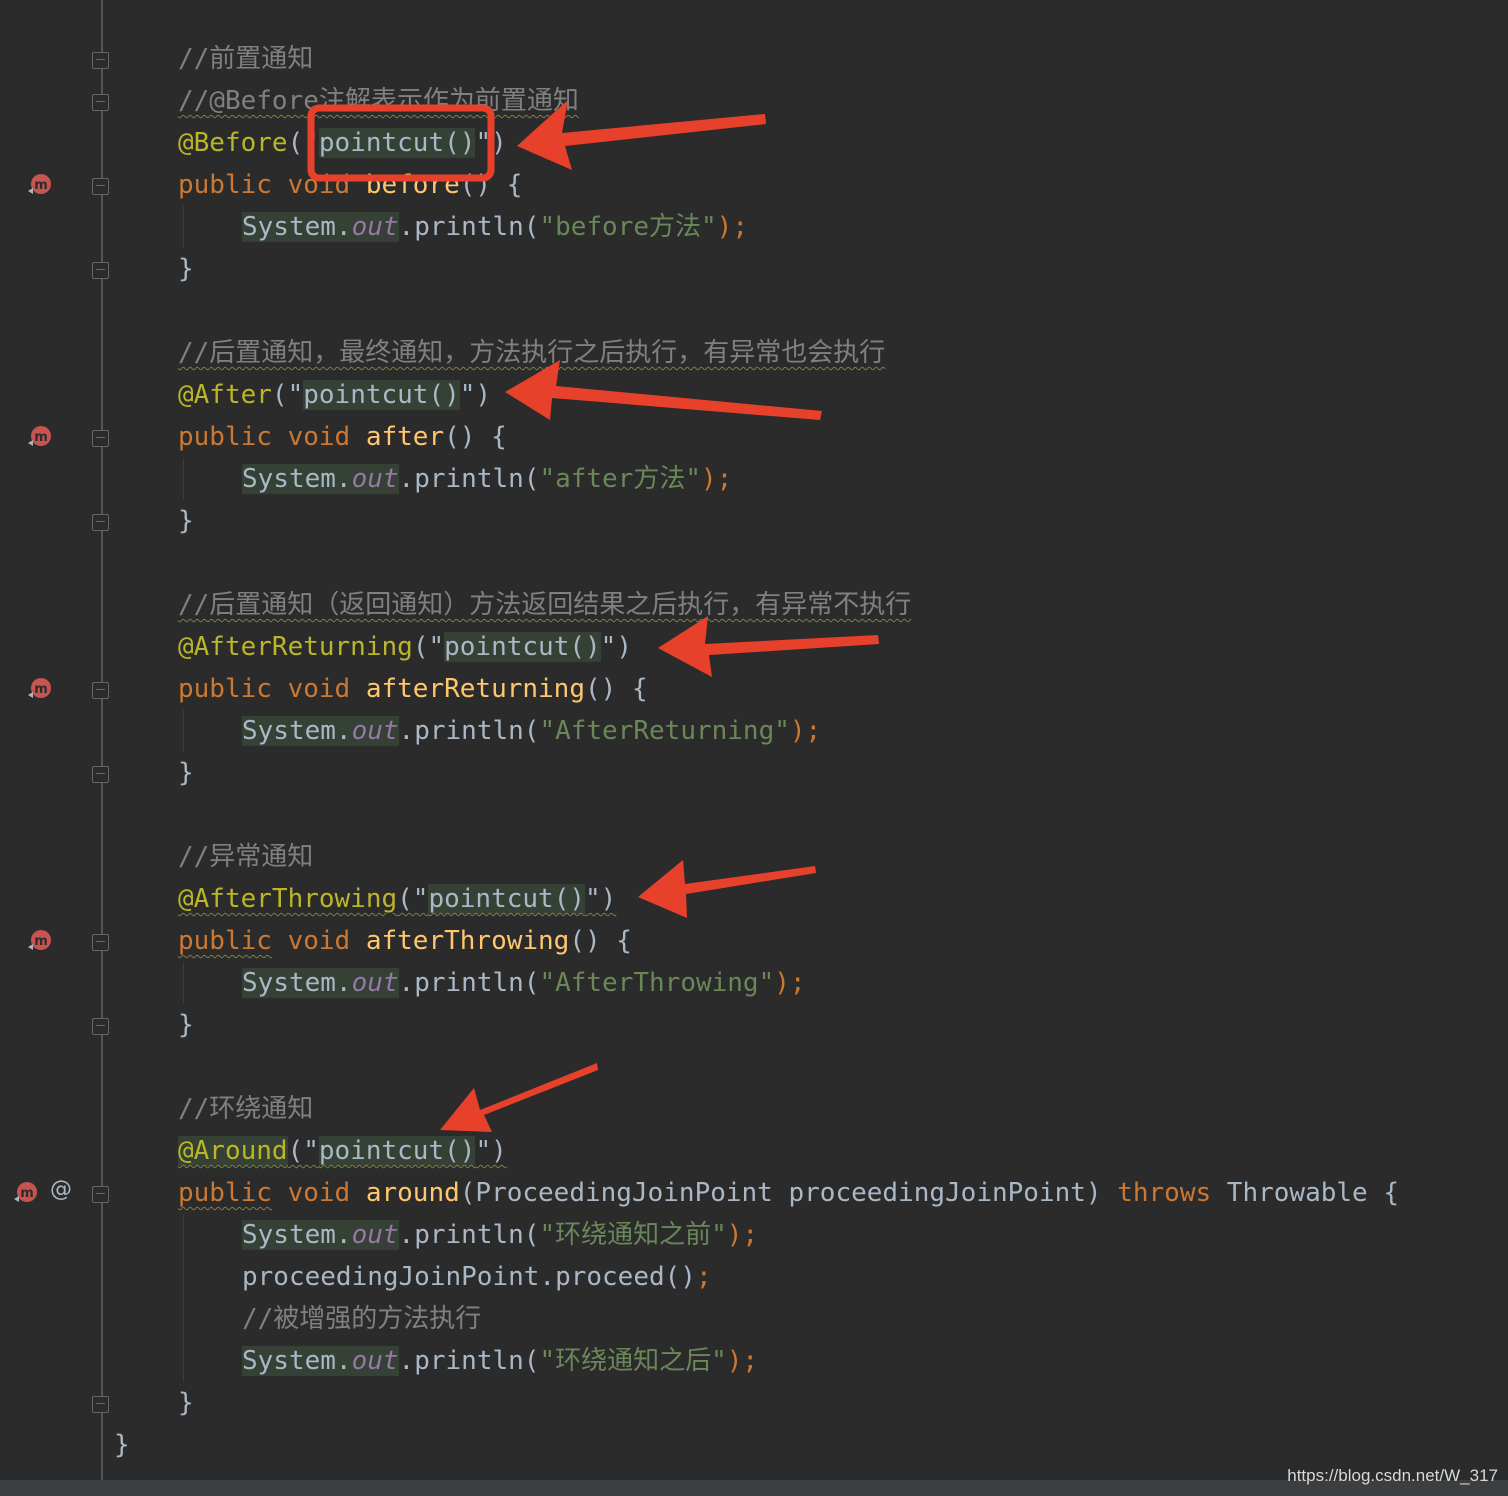  I want to click on code-token: @Before, so click(233, 143).